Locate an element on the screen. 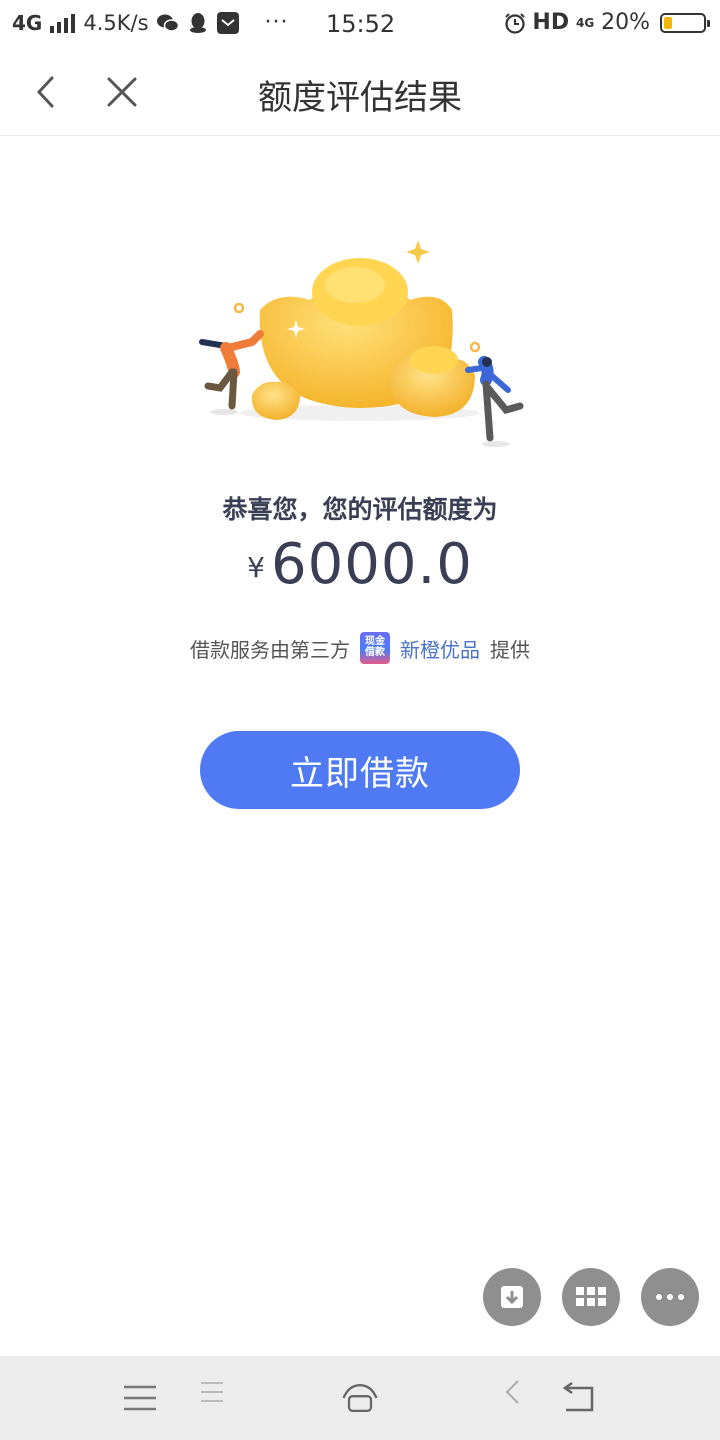  grid-icon is located at coordinates (591, 1296).